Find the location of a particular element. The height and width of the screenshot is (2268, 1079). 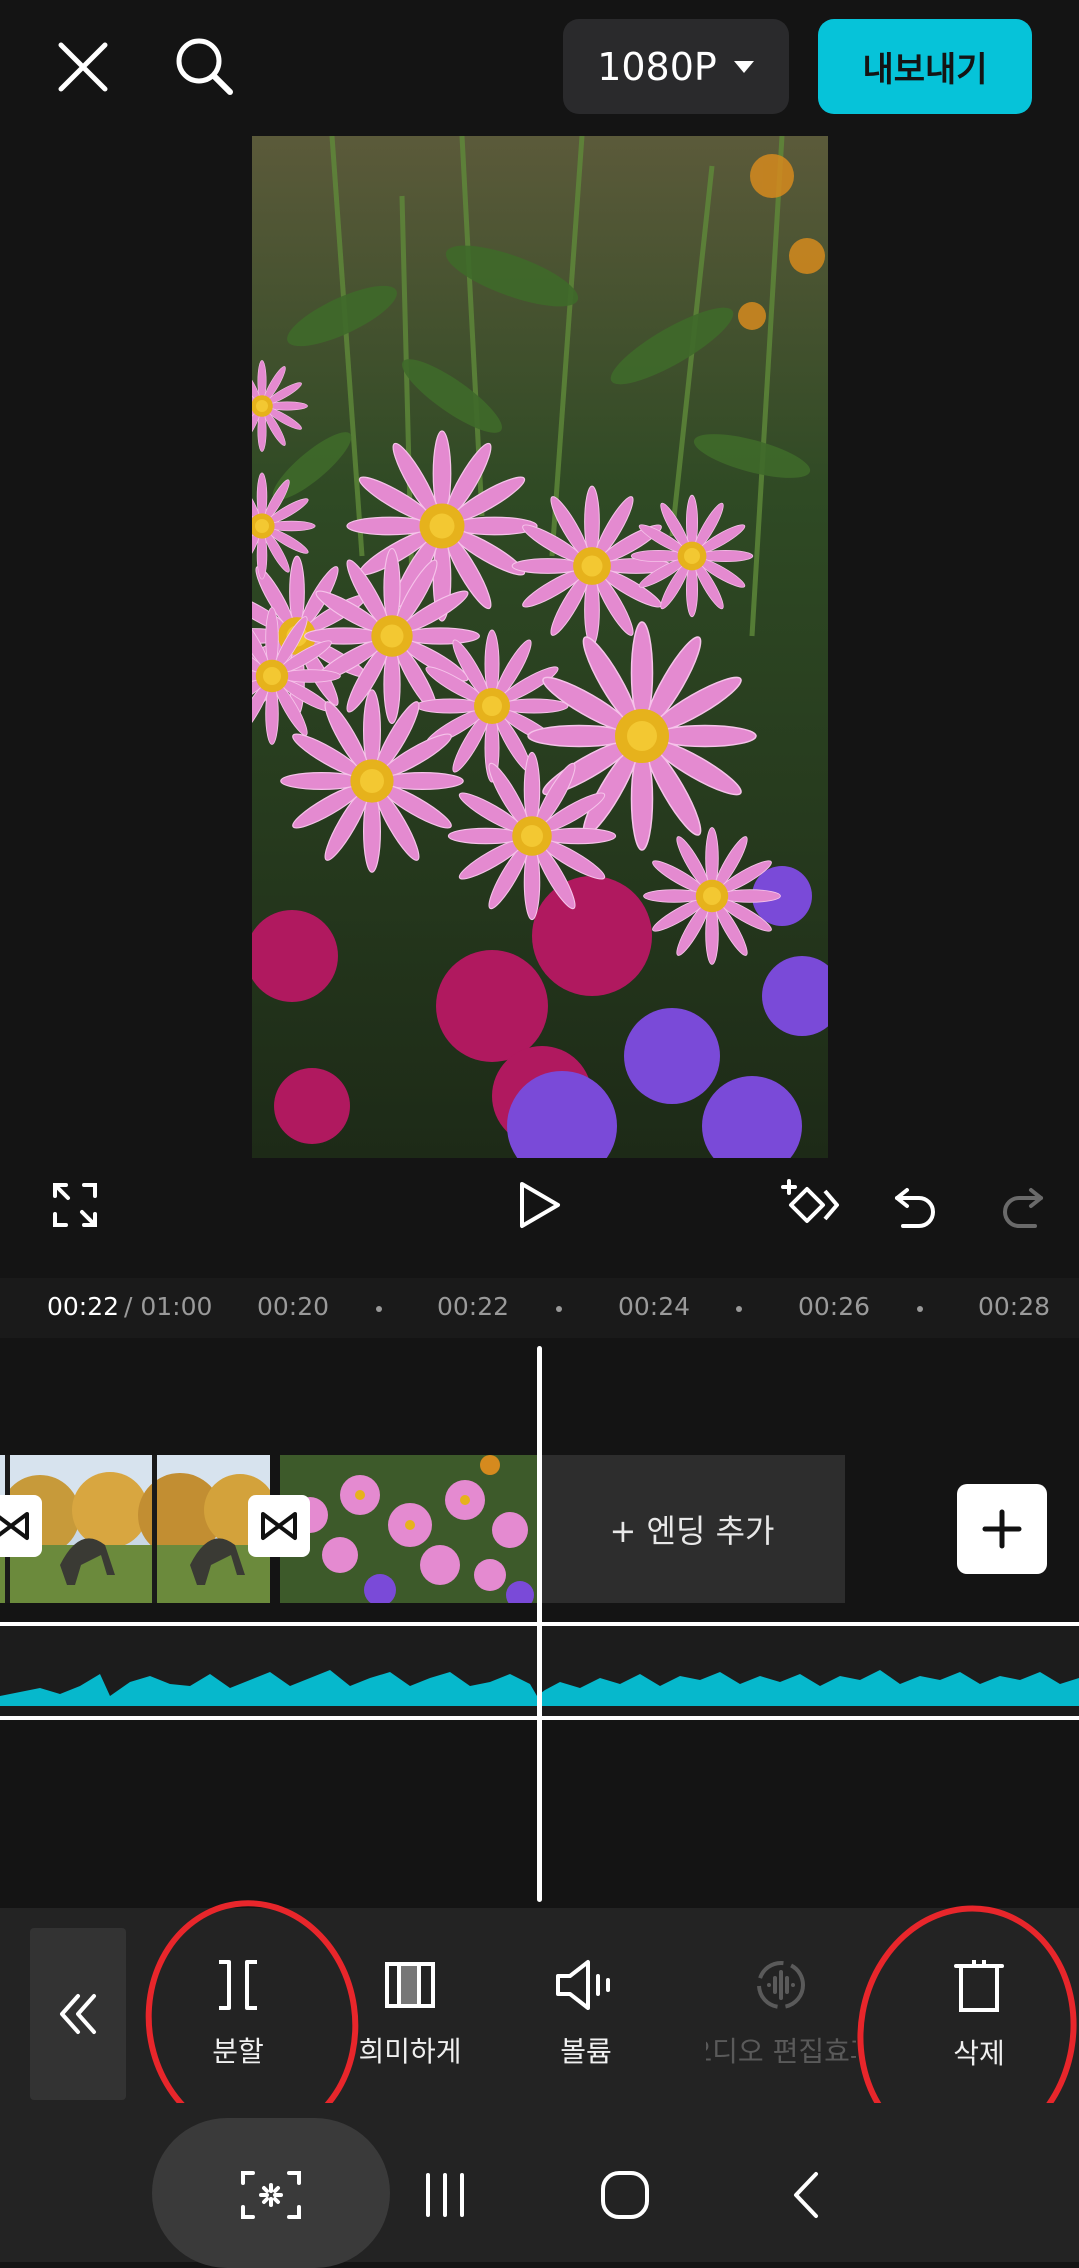

recent-apps-button is located at coordinates (445, 2195).